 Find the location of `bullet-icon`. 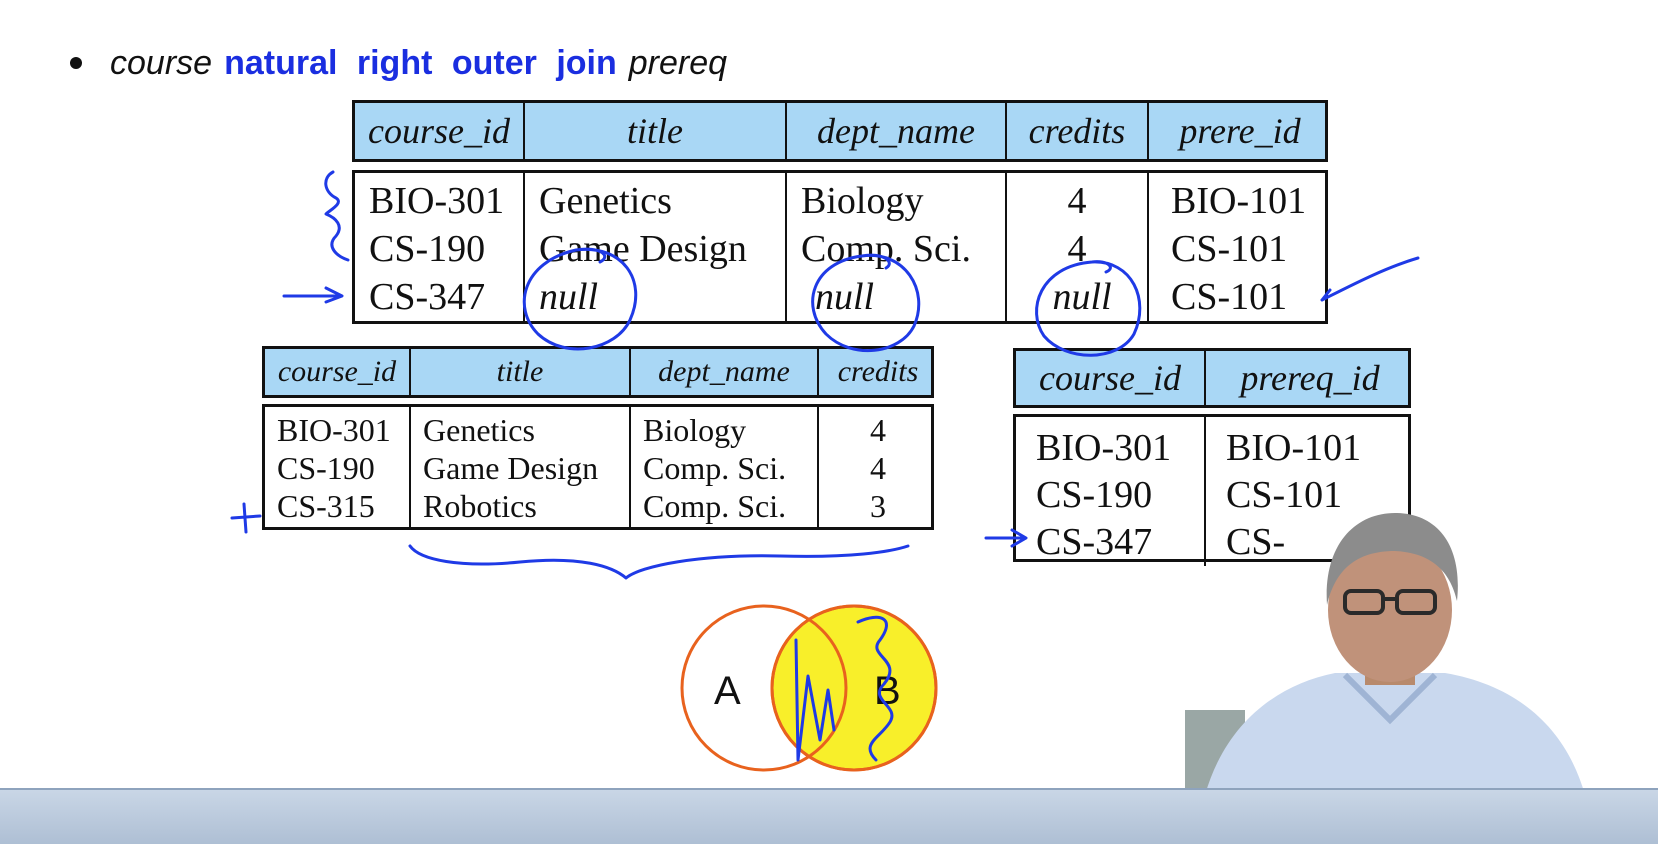

bullet-icon is located at coordinates (76, 63).